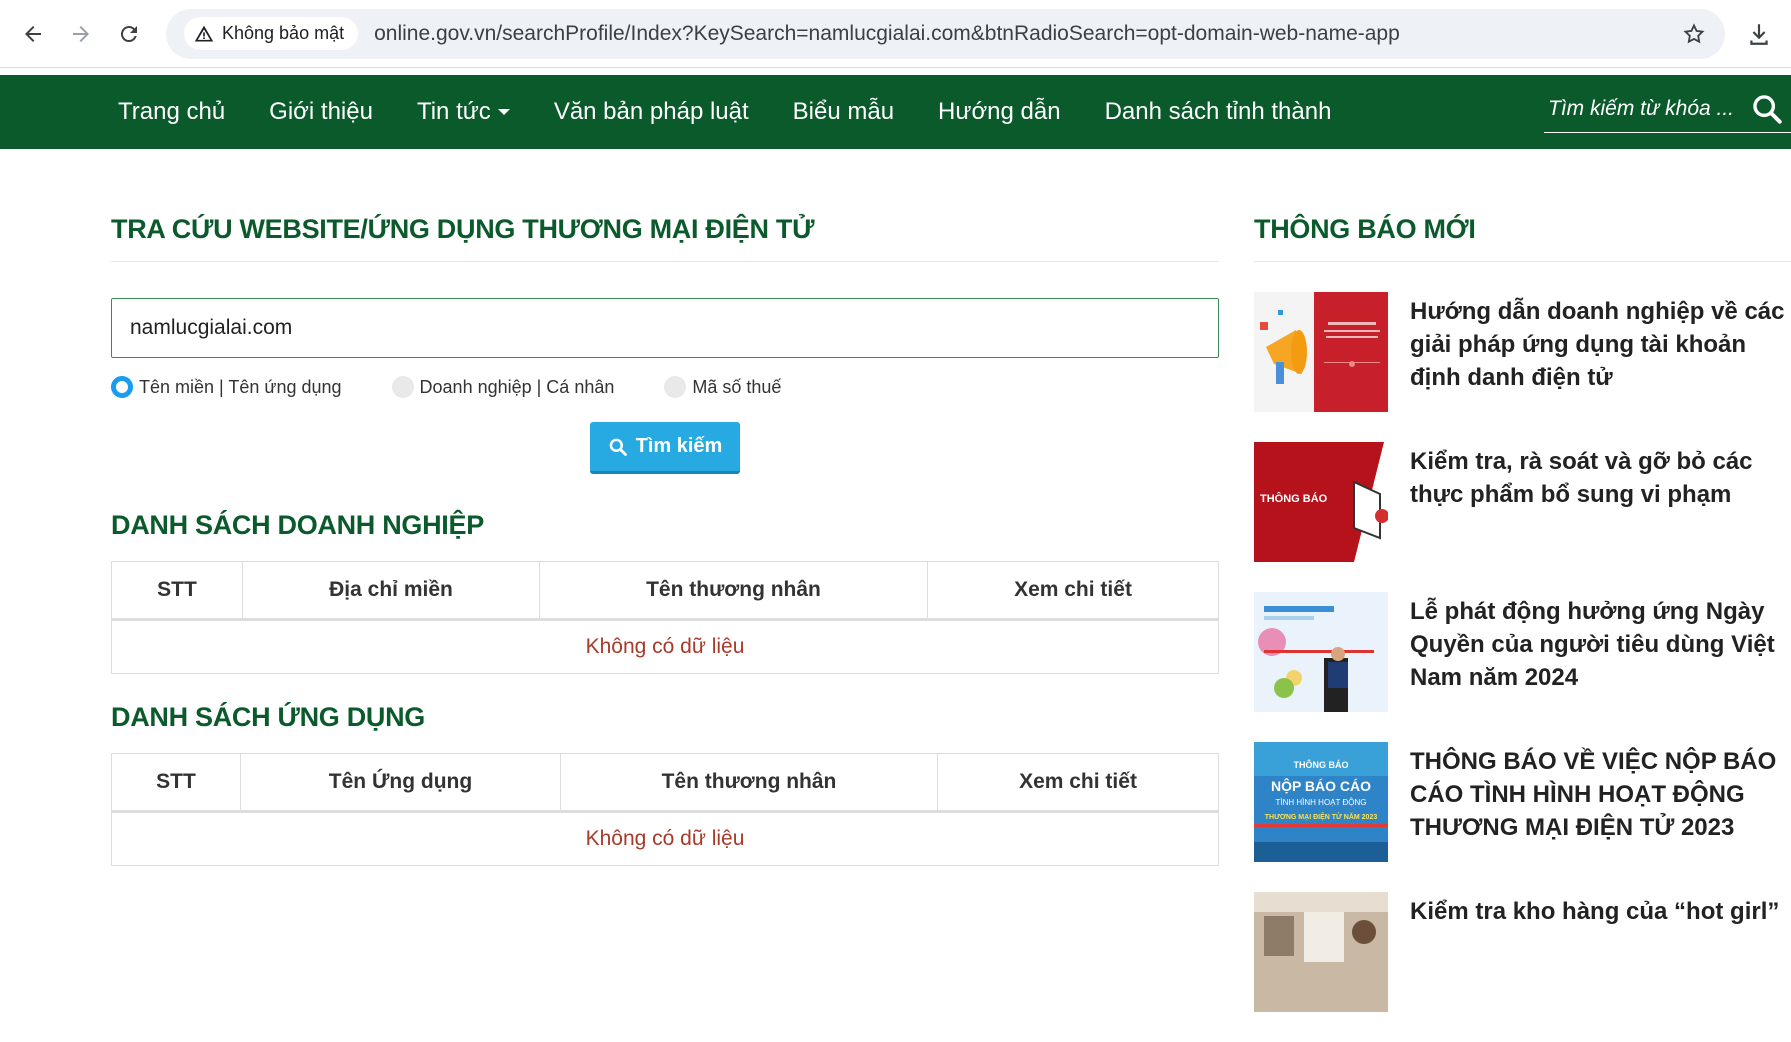  What do you see at coordinates (122, 387) in the screenshot?
I see `radio-checked-icon` at bounding box center [122, 387].